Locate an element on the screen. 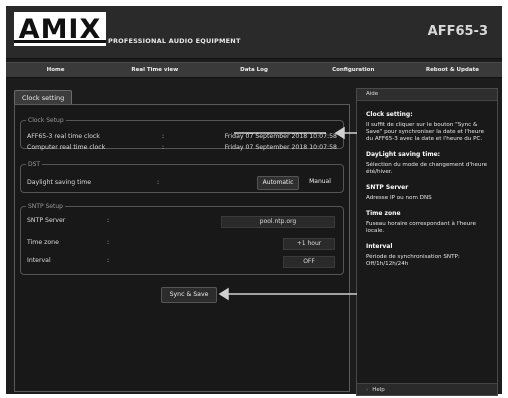 This screenshot has height=398, width=508. annotation-arrows is located at coordinates (287, 213).